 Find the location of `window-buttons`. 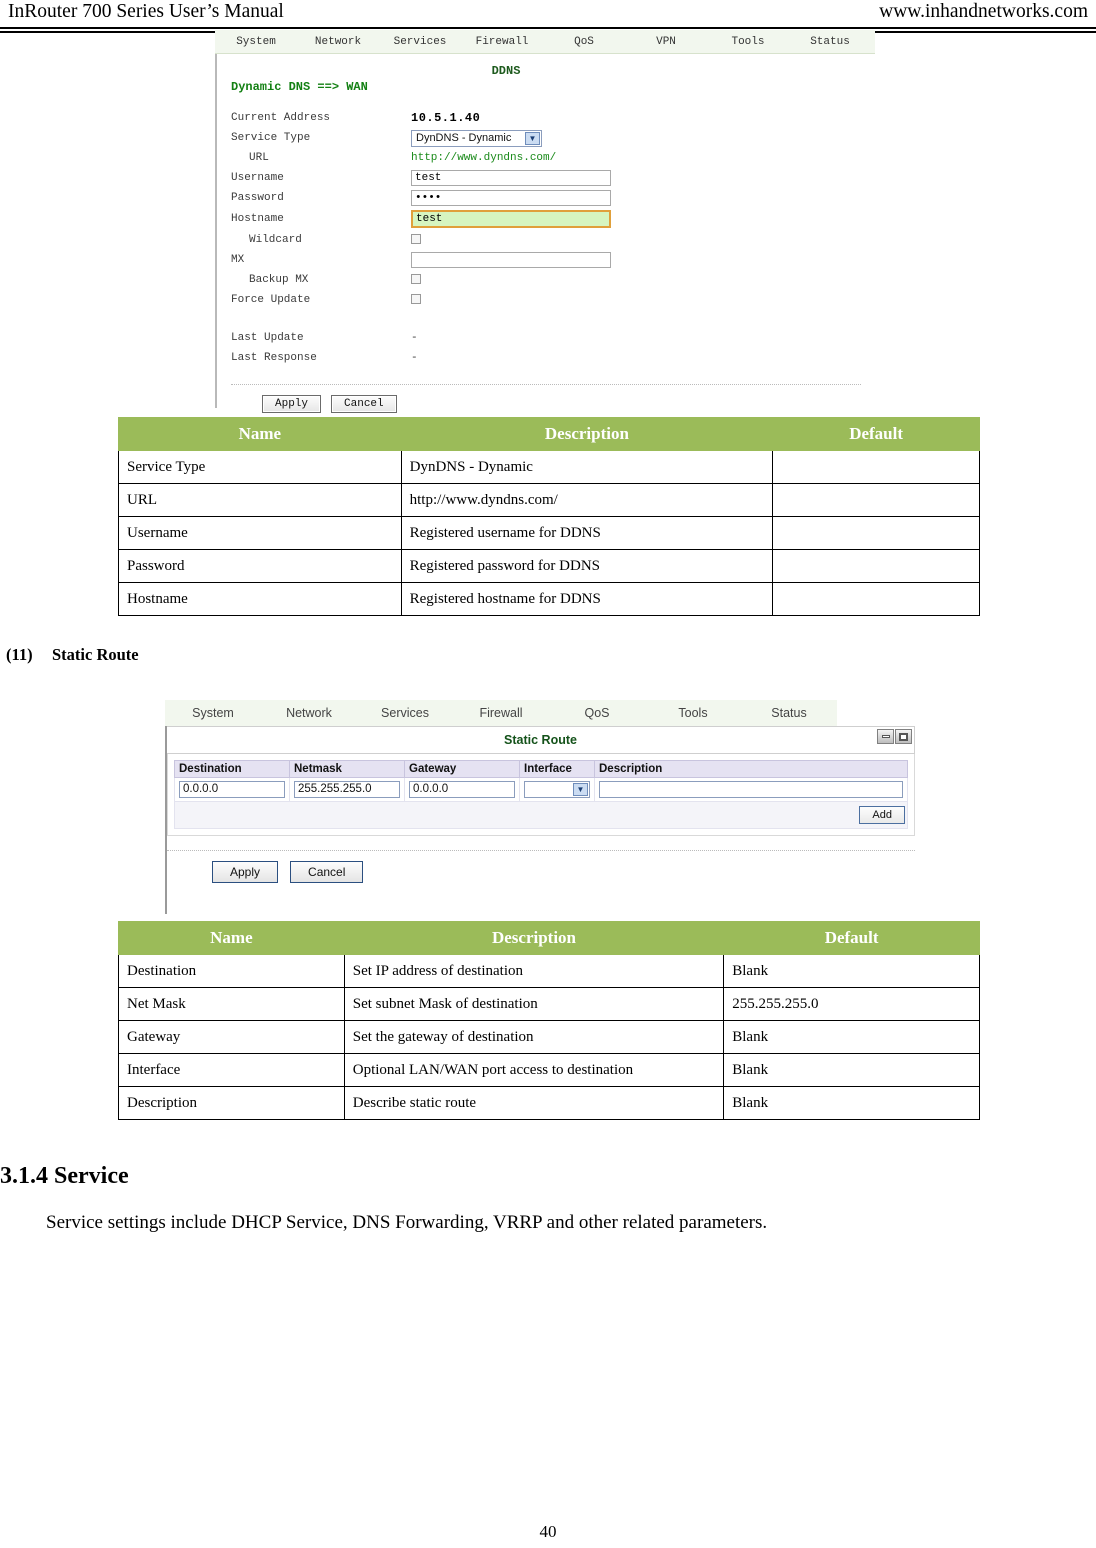

window-buttons is located at coordinates (894, 736).